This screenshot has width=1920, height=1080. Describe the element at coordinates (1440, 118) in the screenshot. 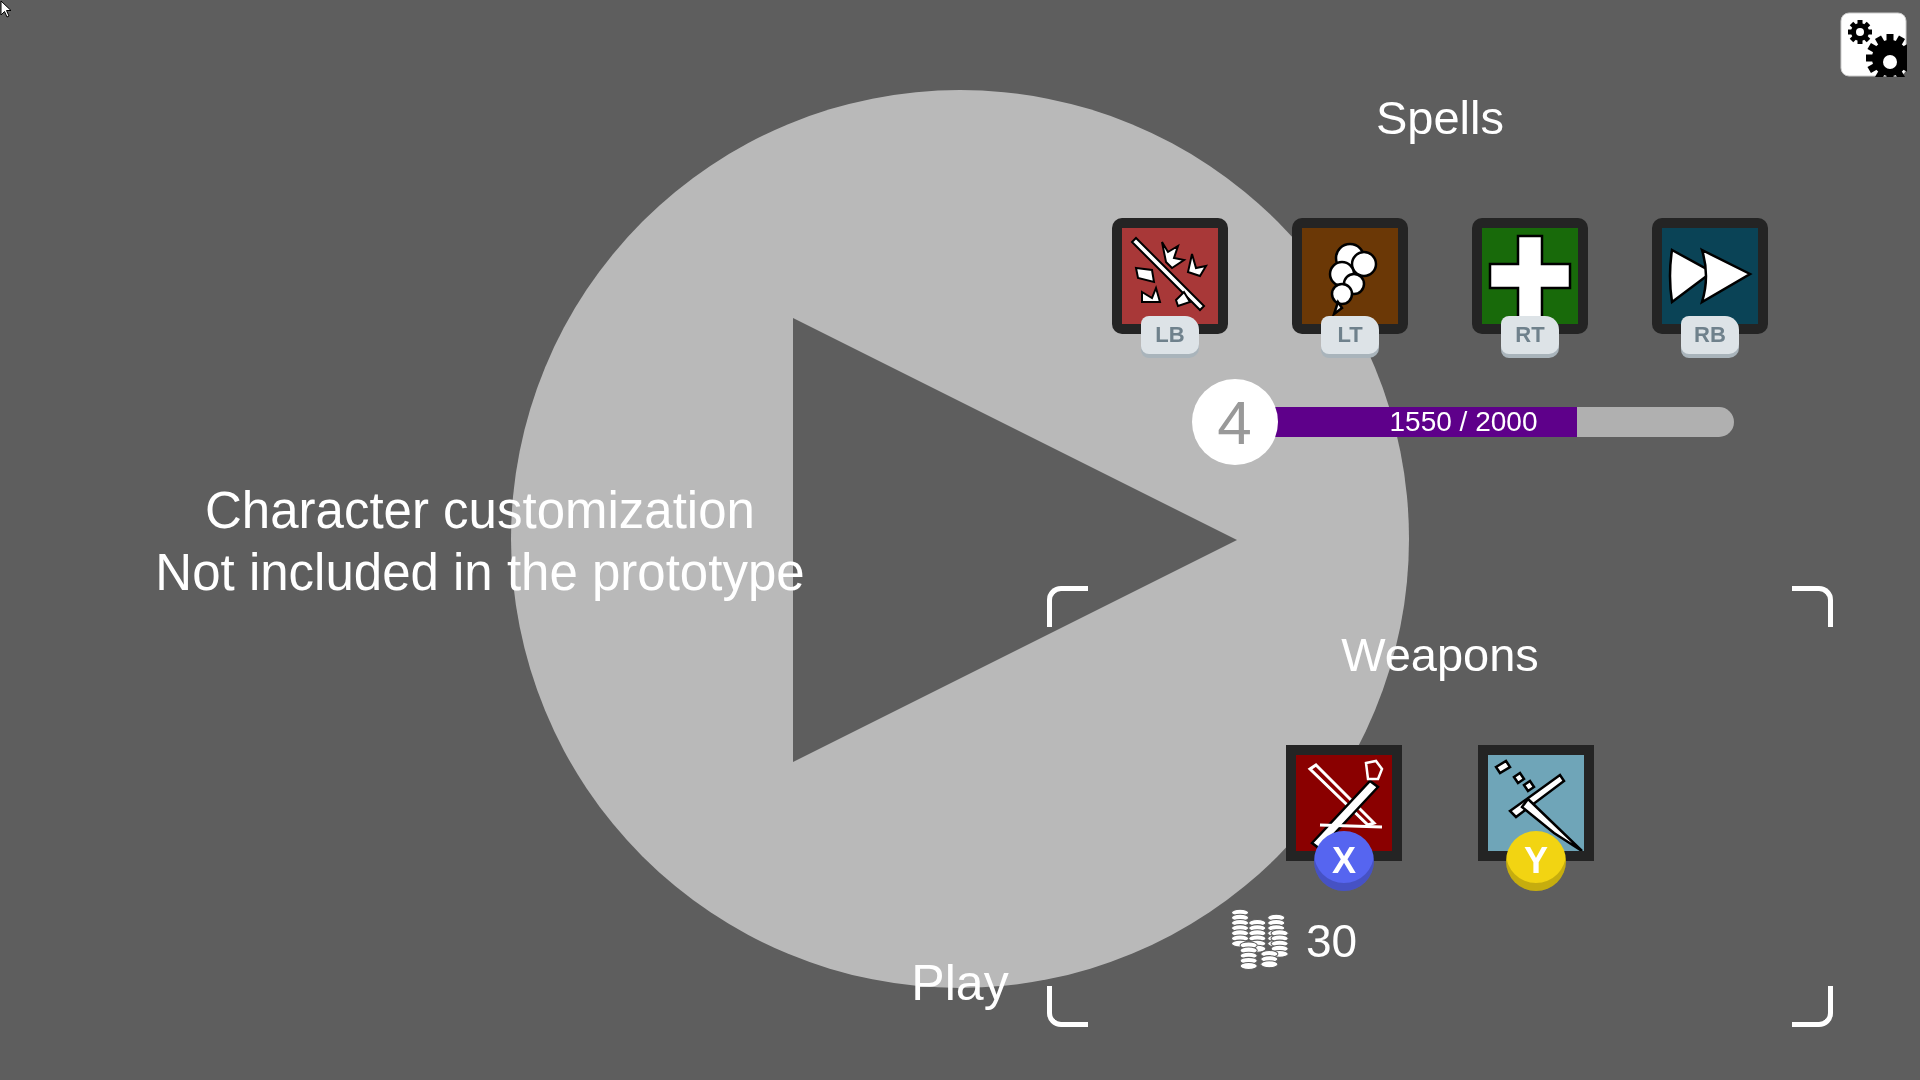

I see `section-title: Spells` at that location.